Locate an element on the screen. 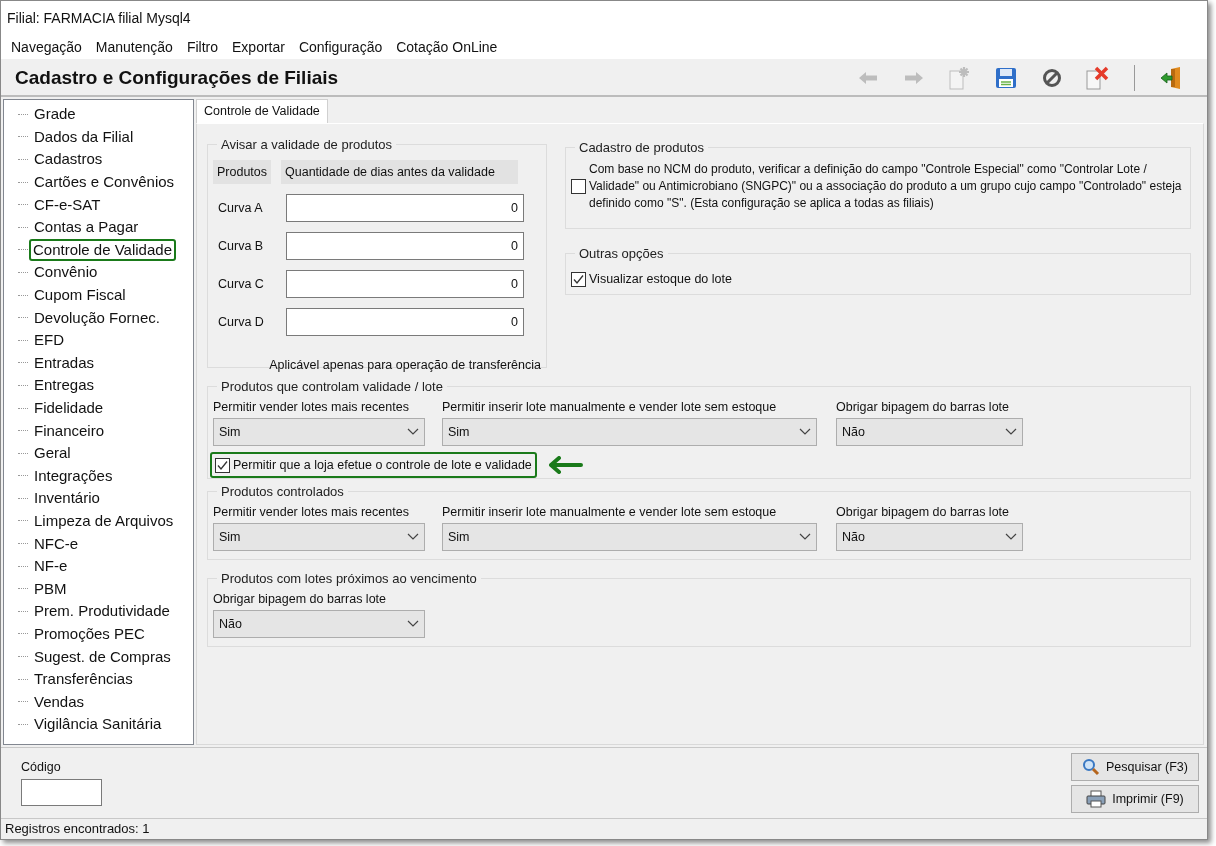  group-title: Avisar a validade de produtos is located at coordinates (307, 144).